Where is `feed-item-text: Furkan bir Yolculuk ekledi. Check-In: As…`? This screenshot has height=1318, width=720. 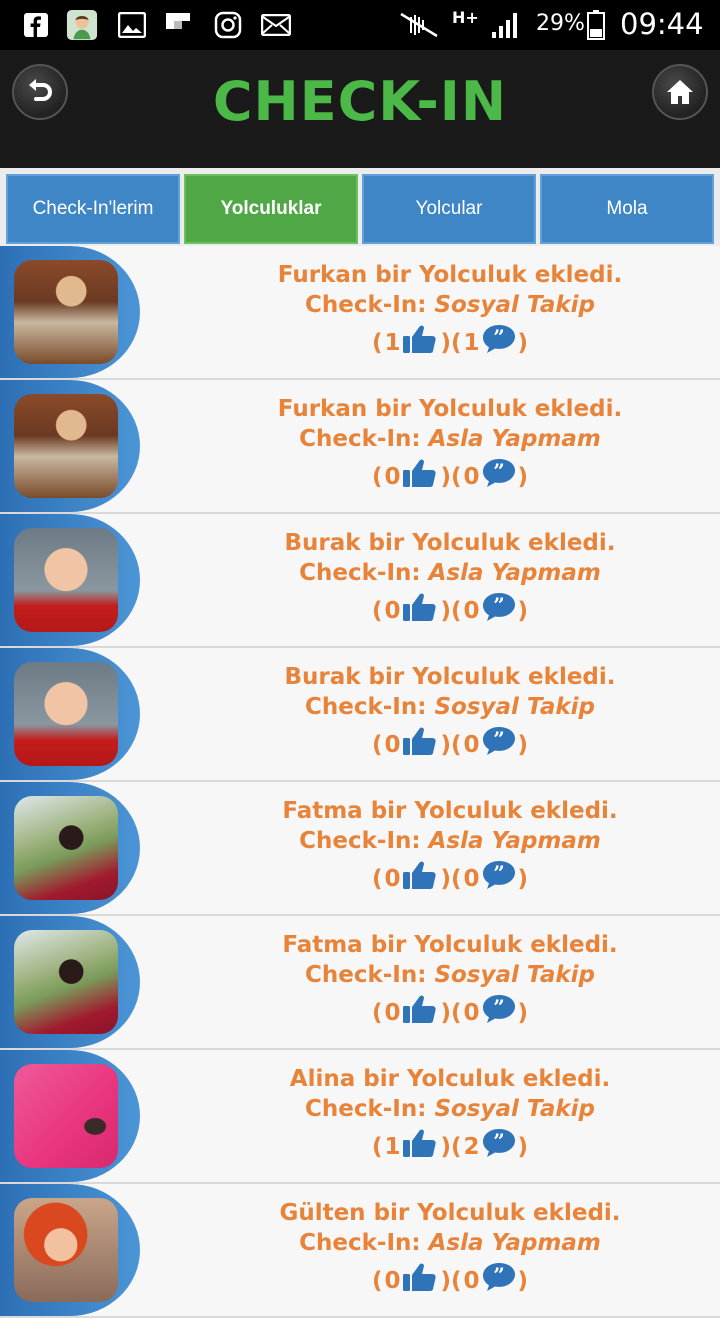 feed-item-text: Furkan bir Yolculuk ekledi. Check-In: As… is located at coordinates (435, 445).